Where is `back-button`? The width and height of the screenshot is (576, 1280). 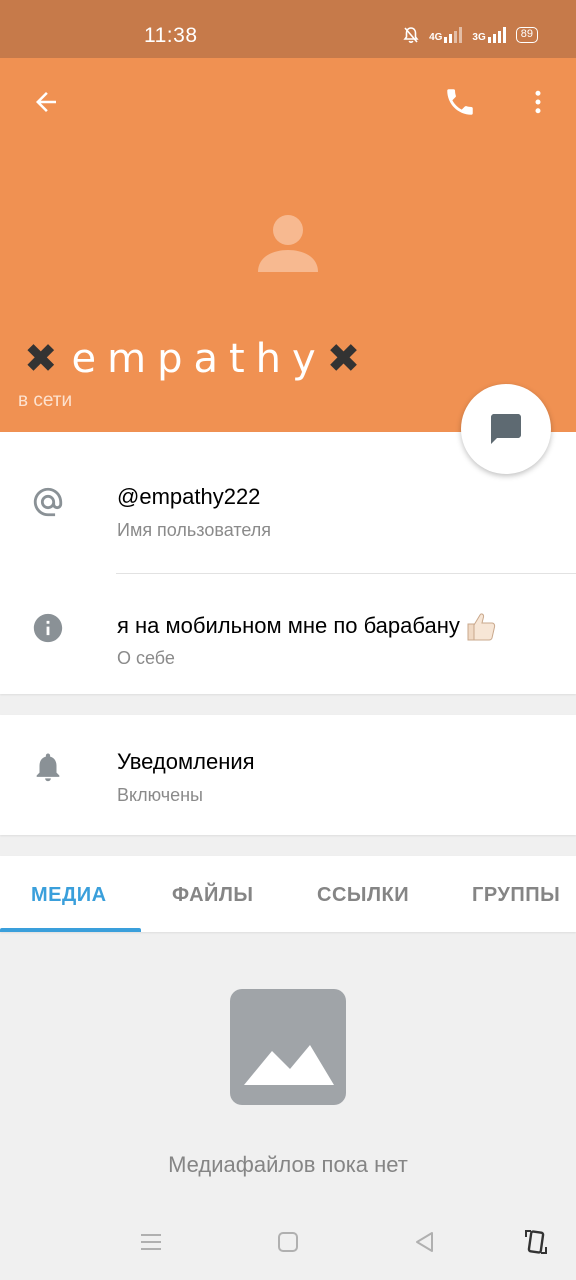
back-button is located at coordinates (46, 102).